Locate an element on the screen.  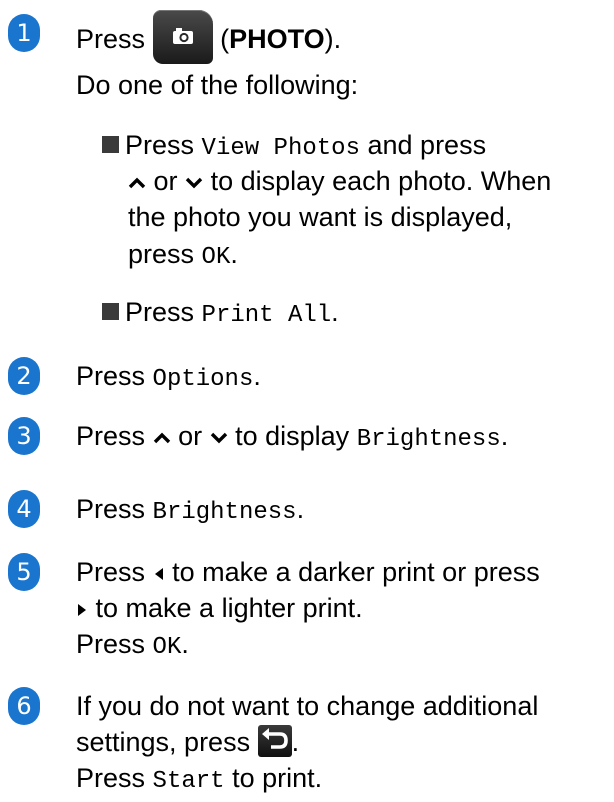
step-5-line-2: to make a lighter print. is located at coordinates (219, 608).